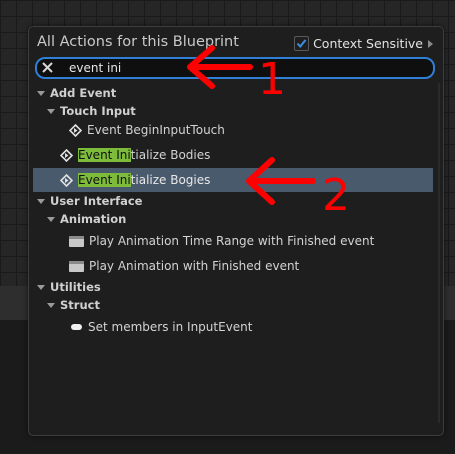 Image resolution: width=455 pixels, height=454 pixels. What do you see at coordinates (268, 133) in the screenshot?
I see `annotation-overlay: 1 2` at bounding box center [268, 133].